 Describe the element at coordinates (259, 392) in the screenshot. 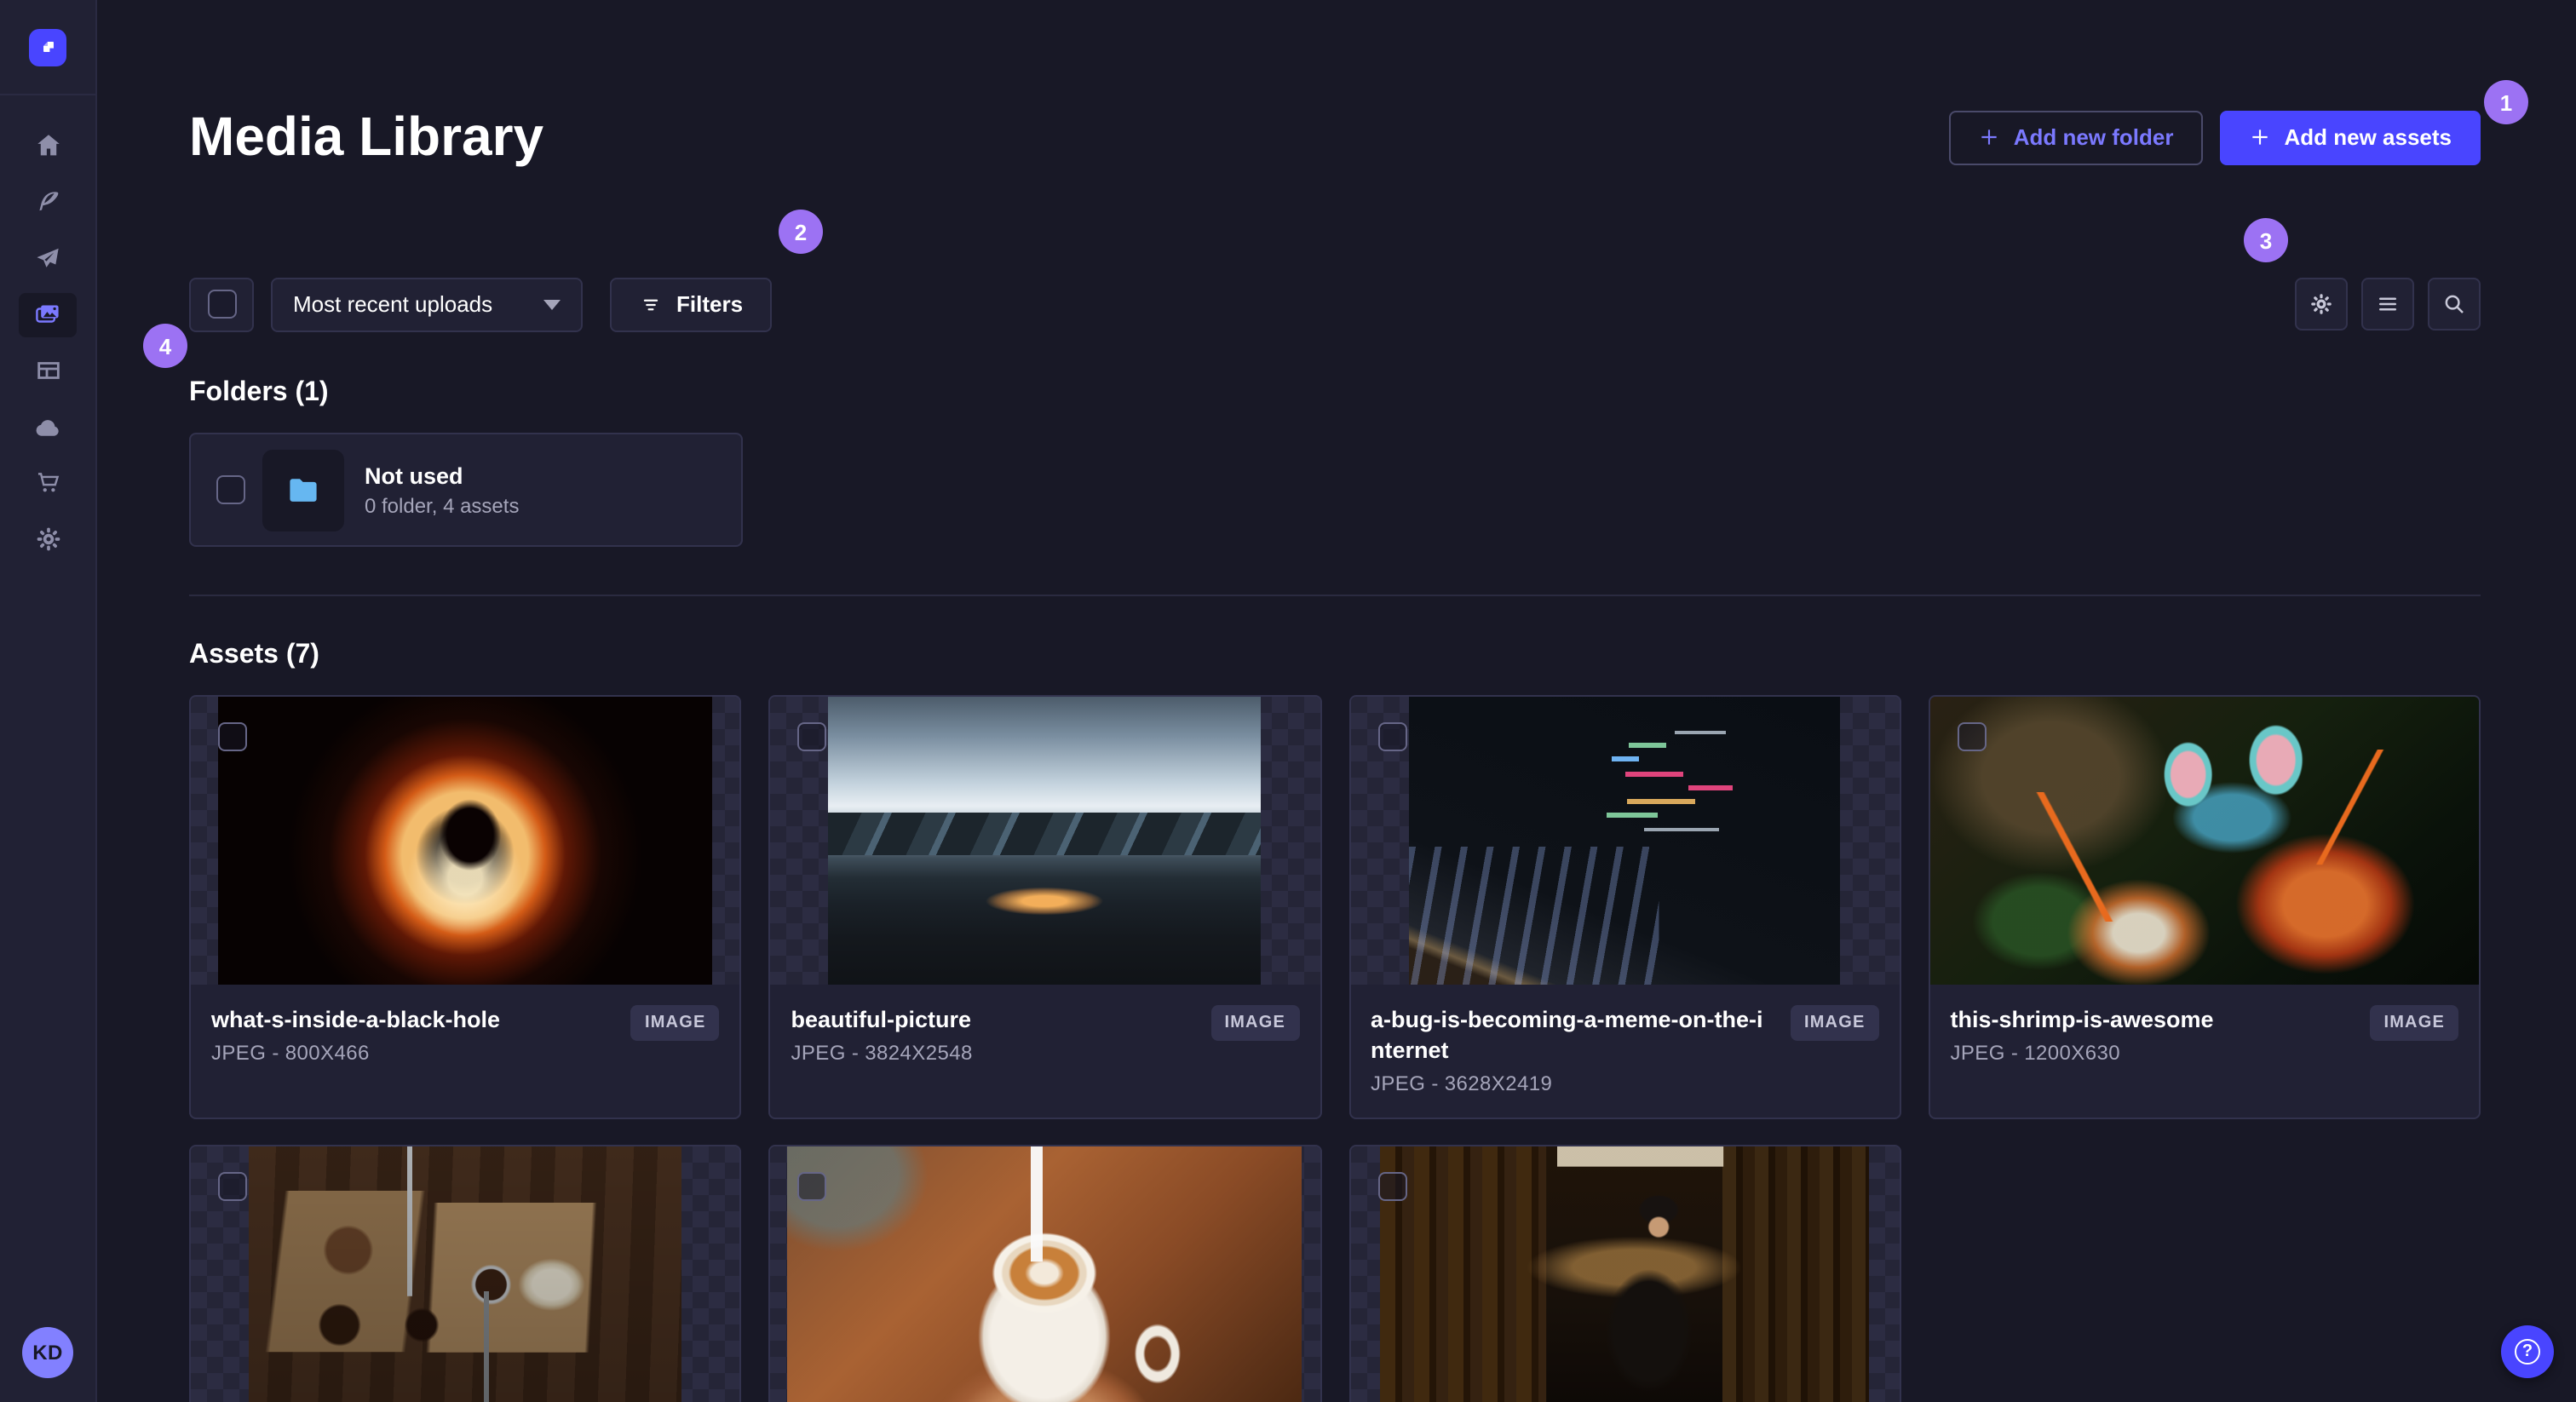

I see `folders-heading: Folders (1)` at that location.